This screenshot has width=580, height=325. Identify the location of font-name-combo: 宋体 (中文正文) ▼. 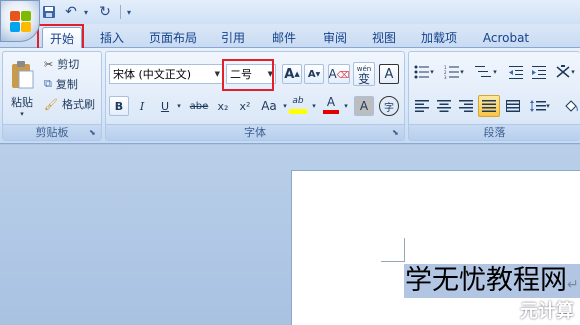
(166, 74).